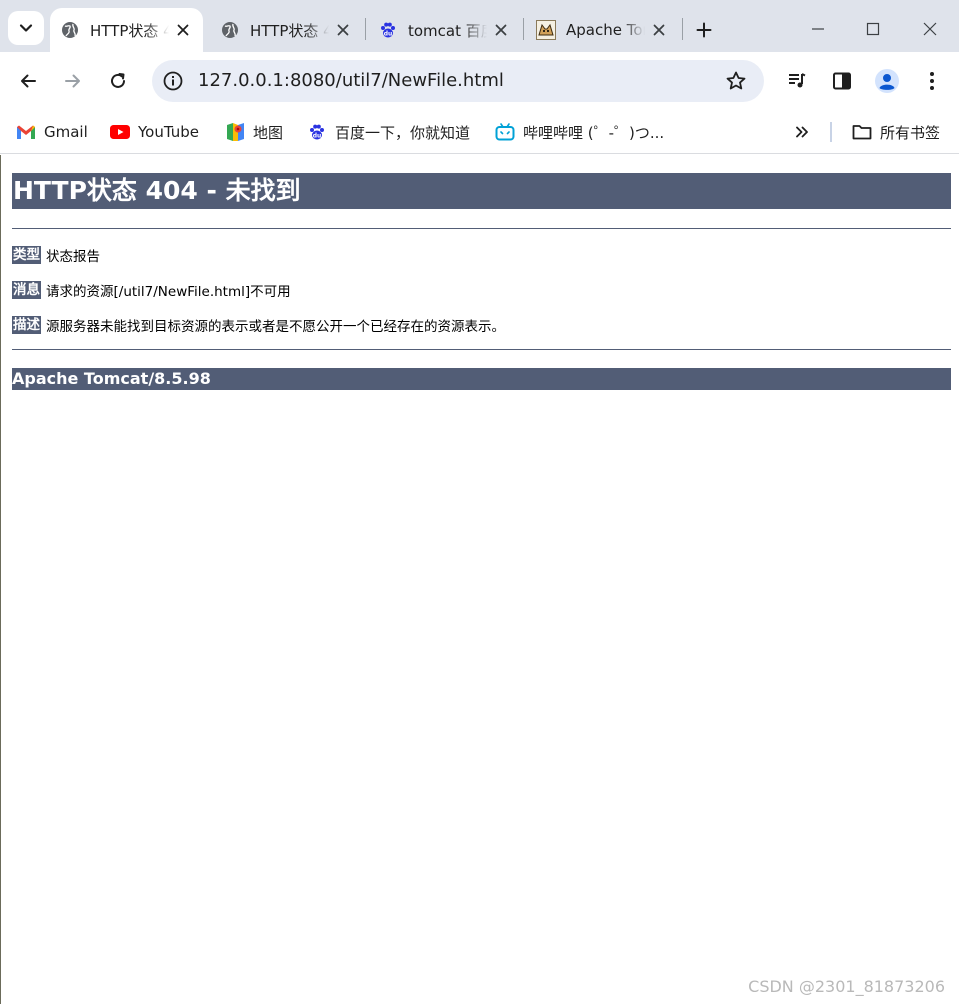 The image size is (959, 1004). What do you see at coordinates (26, 290) in the screenshot?
I see `message-label: 消息` at bounding box center [26, 290].